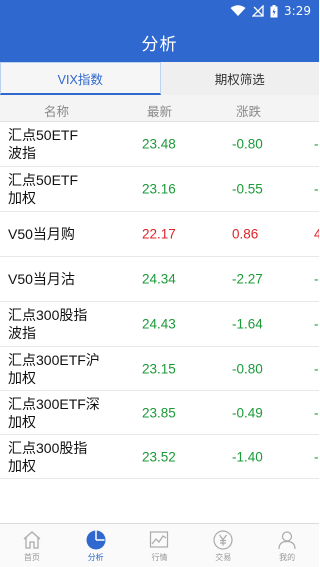  Describe the element at coordinates (316, 234) in the screenshot. I see `row-extra: 4` at that location.